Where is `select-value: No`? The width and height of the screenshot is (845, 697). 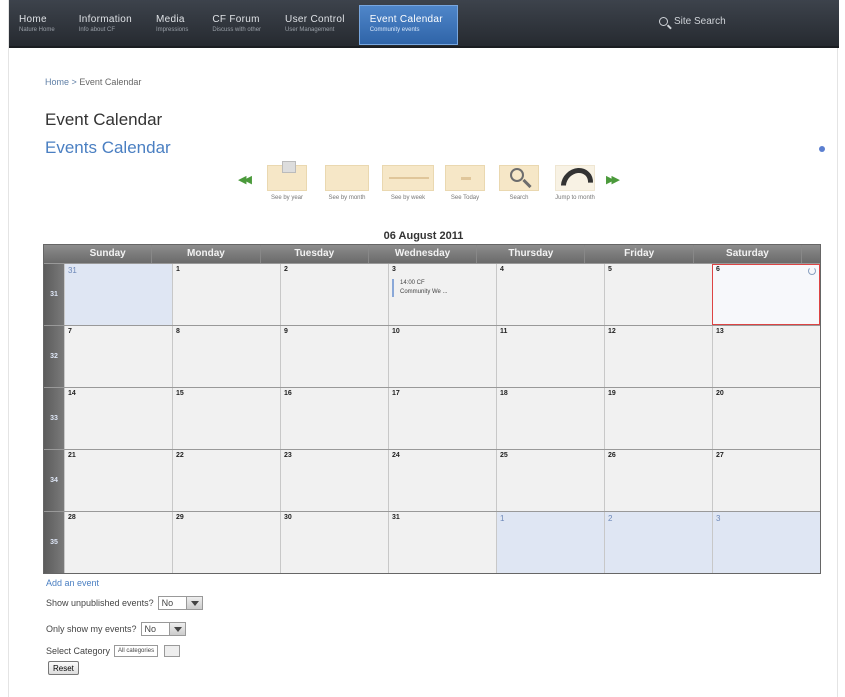 select-value: No is located at coordinates (150, 629).